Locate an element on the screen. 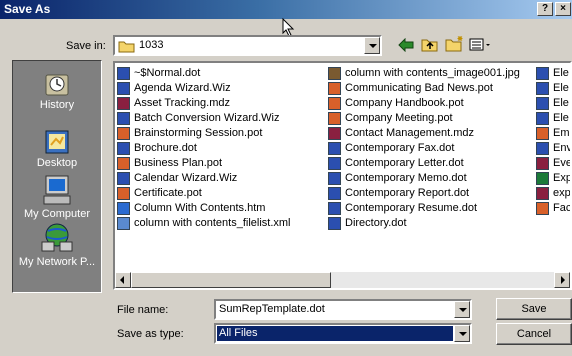 Image resolution: width=572 pixels, height=356 pixels. file-list-item: exp is located at coordinates (553, 193).